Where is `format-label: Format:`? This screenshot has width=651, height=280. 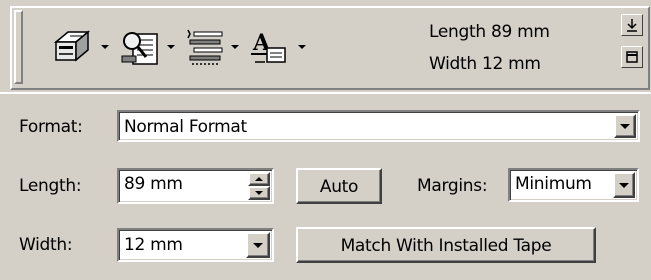
format-label: Format: is located at coordinates (51, 127).